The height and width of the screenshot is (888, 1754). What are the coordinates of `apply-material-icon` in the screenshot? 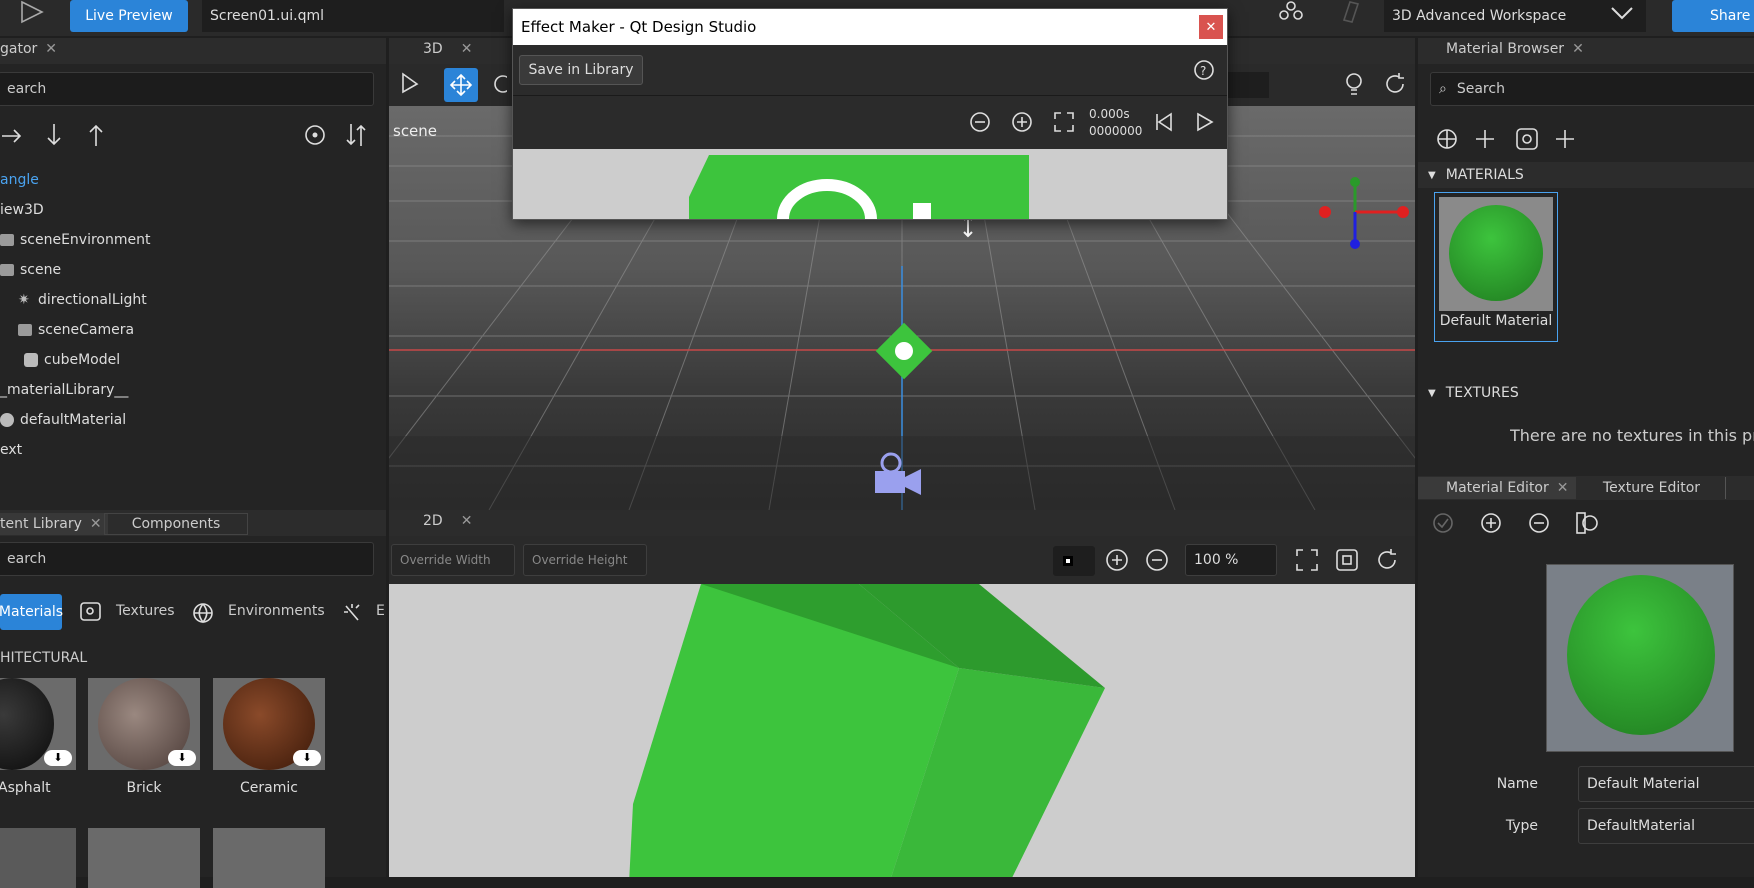 It's located at (1447, 139).